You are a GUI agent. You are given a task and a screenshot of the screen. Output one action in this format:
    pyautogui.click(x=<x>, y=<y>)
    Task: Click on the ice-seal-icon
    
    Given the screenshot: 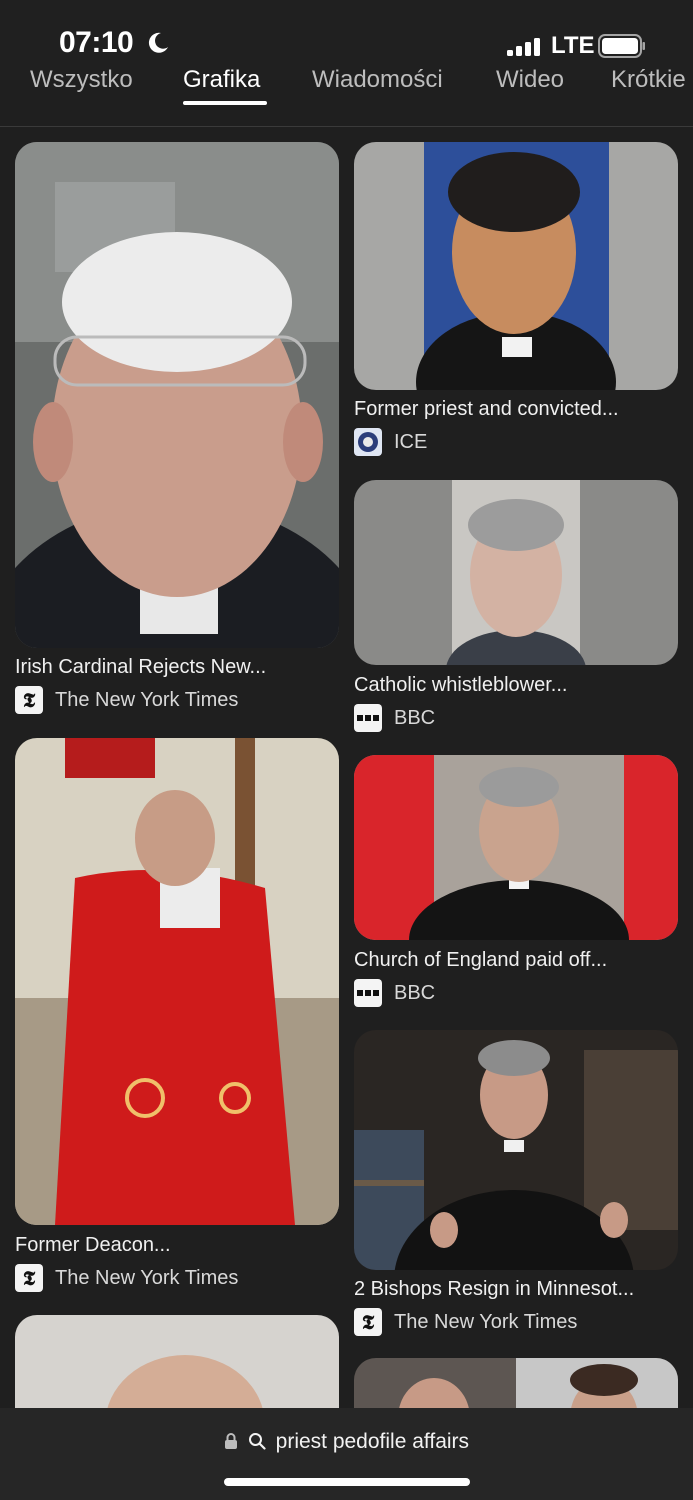 What is the action you would take?
    pyautogui.click(x=368, y=442)
    